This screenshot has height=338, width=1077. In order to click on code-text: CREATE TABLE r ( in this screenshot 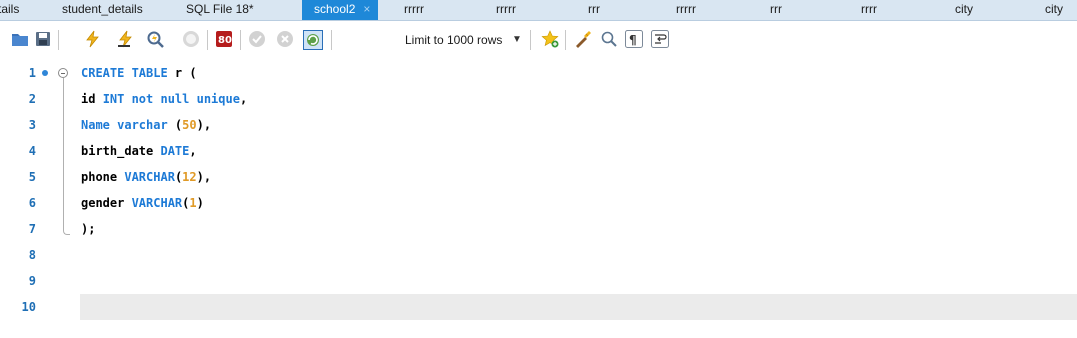, I will do `click(139, 73)`.